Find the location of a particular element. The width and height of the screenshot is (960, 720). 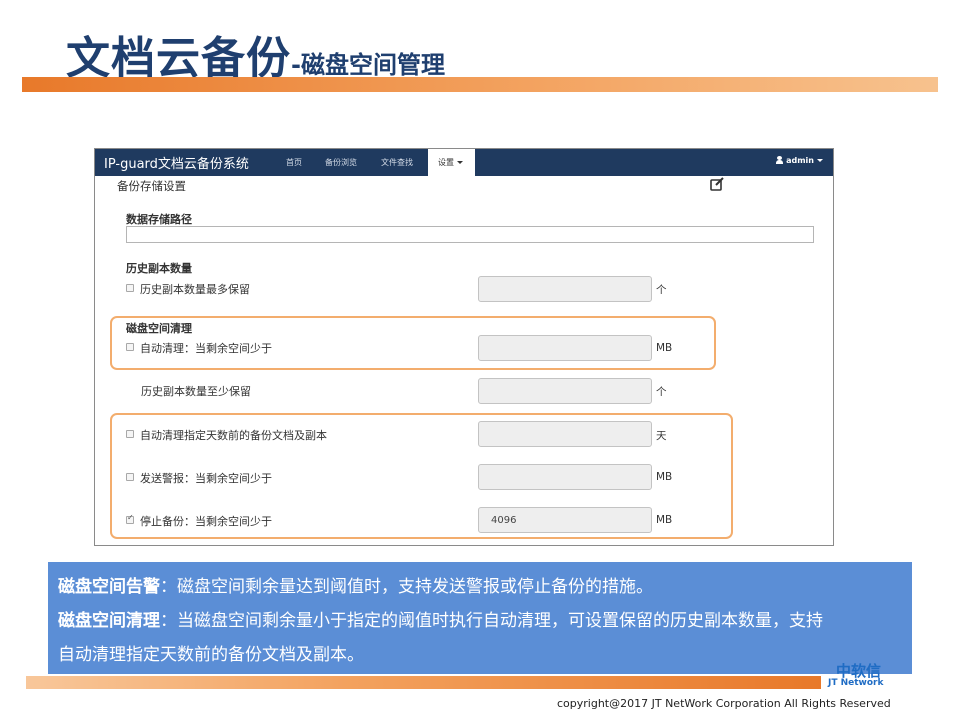

history-min-unit: 个 is located at coordinates (661, 392).